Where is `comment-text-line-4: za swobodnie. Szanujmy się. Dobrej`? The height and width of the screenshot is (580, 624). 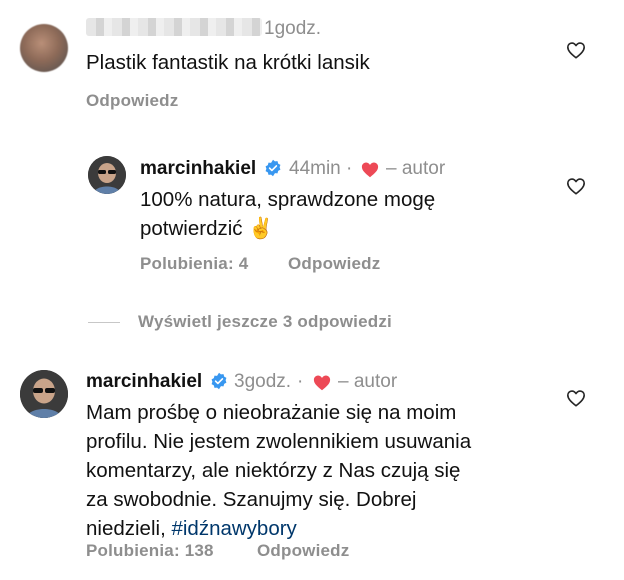
comment-text-line-4: za swobodnie. Szanujmy się. Dobrej is located at coordinates (251, 499).